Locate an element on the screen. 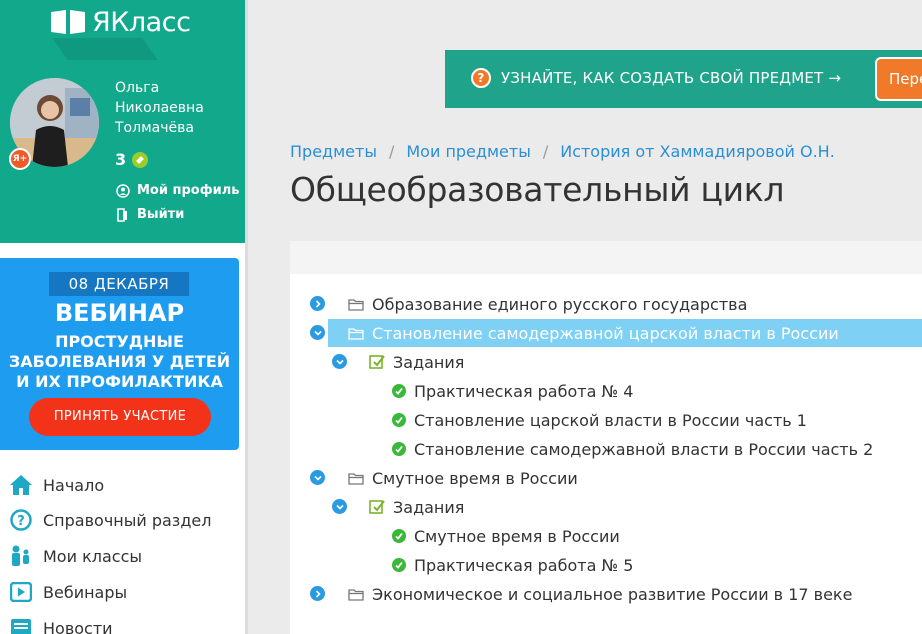  logout-link: Выйти is located at coordinates (150, 214).